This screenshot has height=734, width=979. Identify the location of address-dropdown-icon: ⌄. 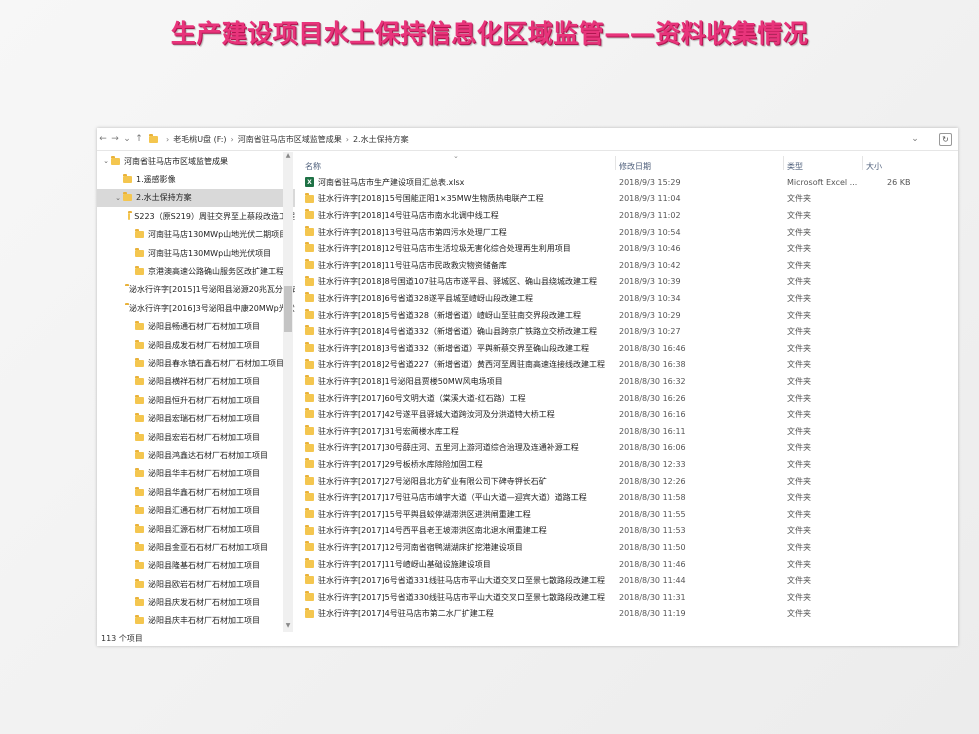
(915, 139).